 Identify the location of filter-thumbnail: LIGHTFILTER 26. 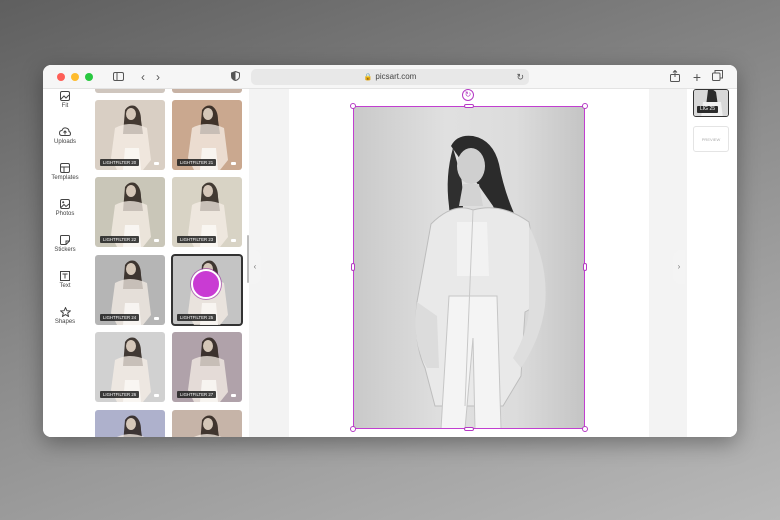
(130, 367).